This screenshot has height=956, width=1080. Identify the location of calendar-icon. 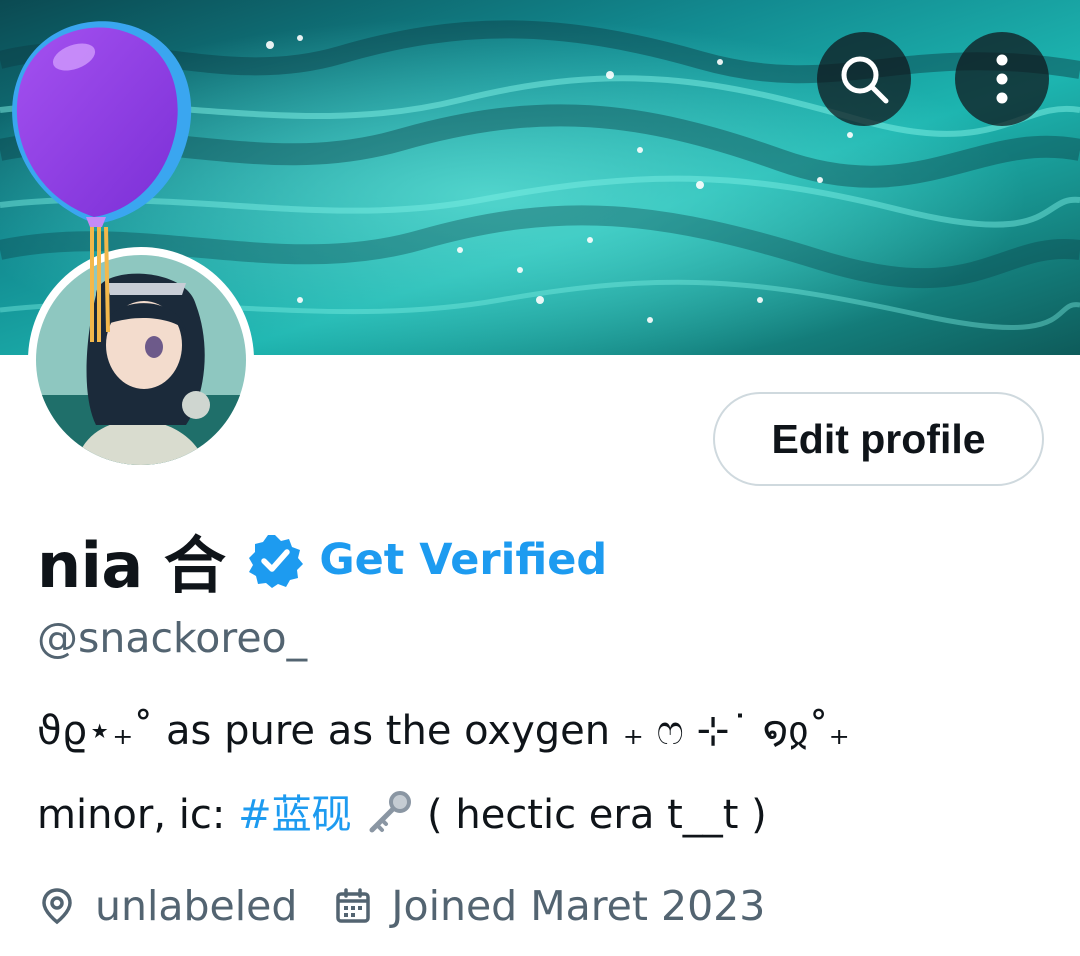
(353, 905).